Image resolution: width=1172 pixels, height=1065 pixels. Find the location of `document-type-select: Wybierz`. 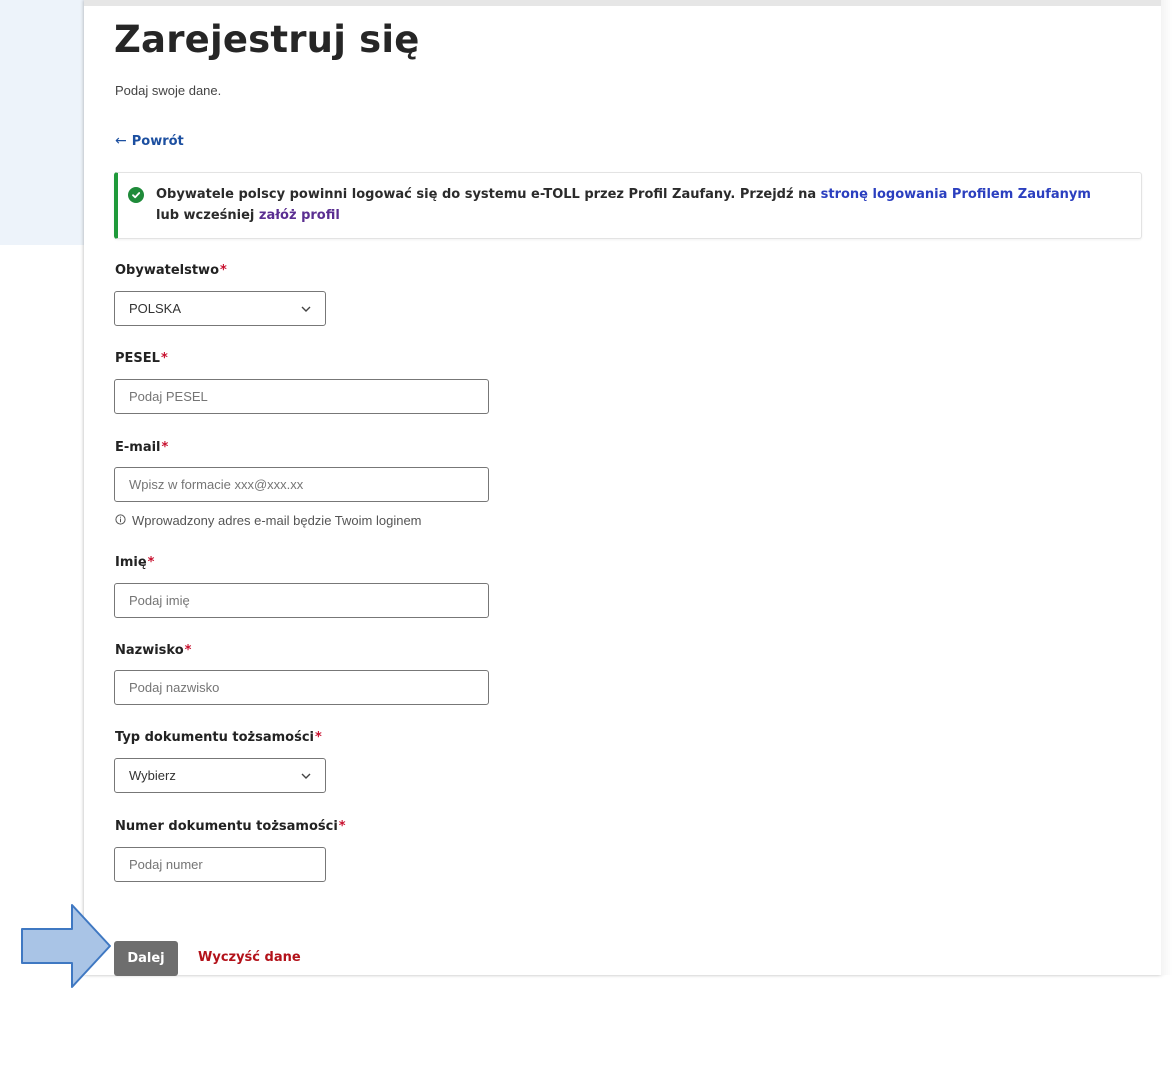

document-type-select: Wybierz is located at coordinates (220, 775).